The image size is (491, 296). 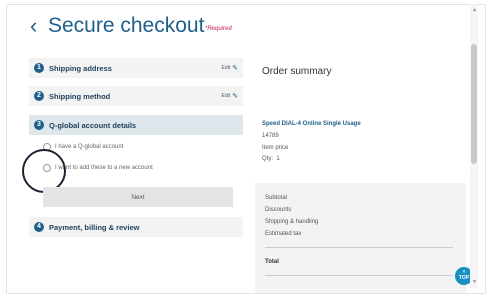 What do you see at coordinates (104, 168) in the screenshot?
I see `option-label: I want to add these to a new account` at bounding box center [104, 168].